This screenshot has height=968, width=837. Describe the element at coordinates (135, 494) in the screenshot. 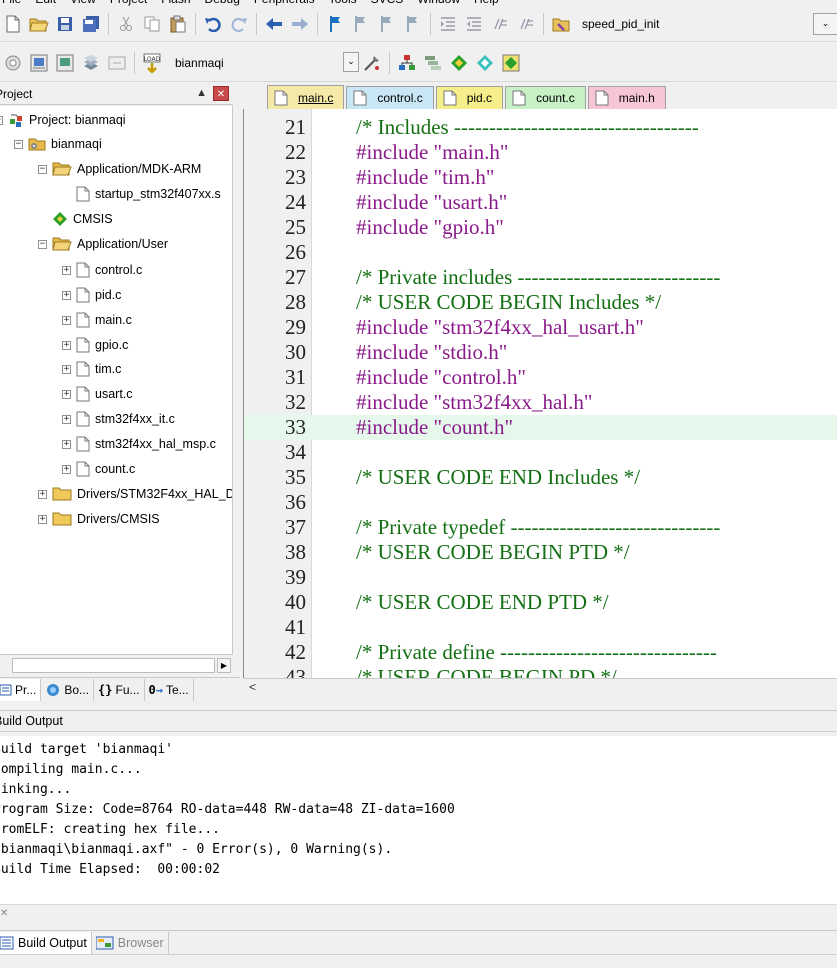

I see `tree-item: + Drivers/STM32F4xx_HAL_Driver` at that location.